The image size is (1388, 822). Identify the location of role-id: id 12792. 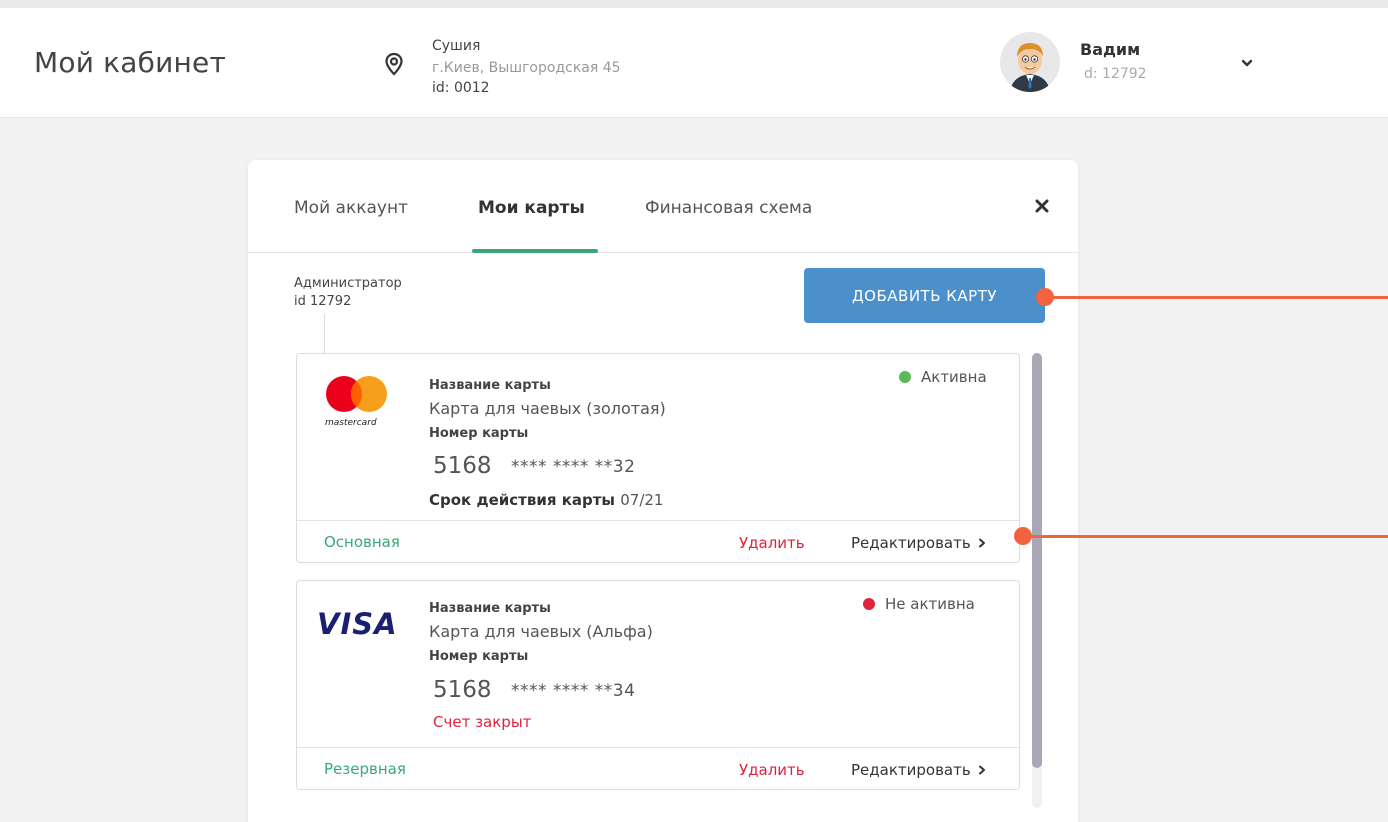
(323, 301).